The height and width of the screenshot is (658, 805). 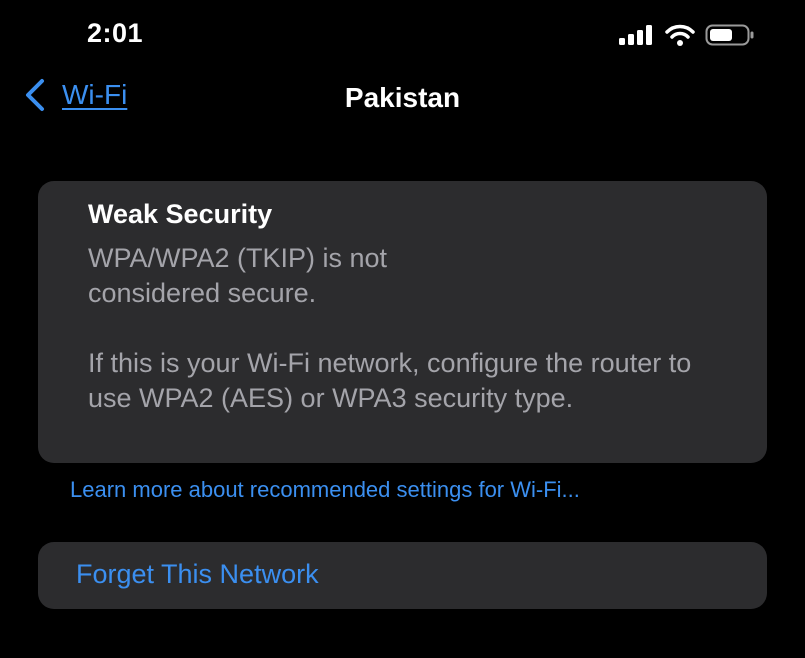 What do you see at coordinates (680, 35) in the screenshot?
I see `wifi-icon` at bounding box center [680, 35].